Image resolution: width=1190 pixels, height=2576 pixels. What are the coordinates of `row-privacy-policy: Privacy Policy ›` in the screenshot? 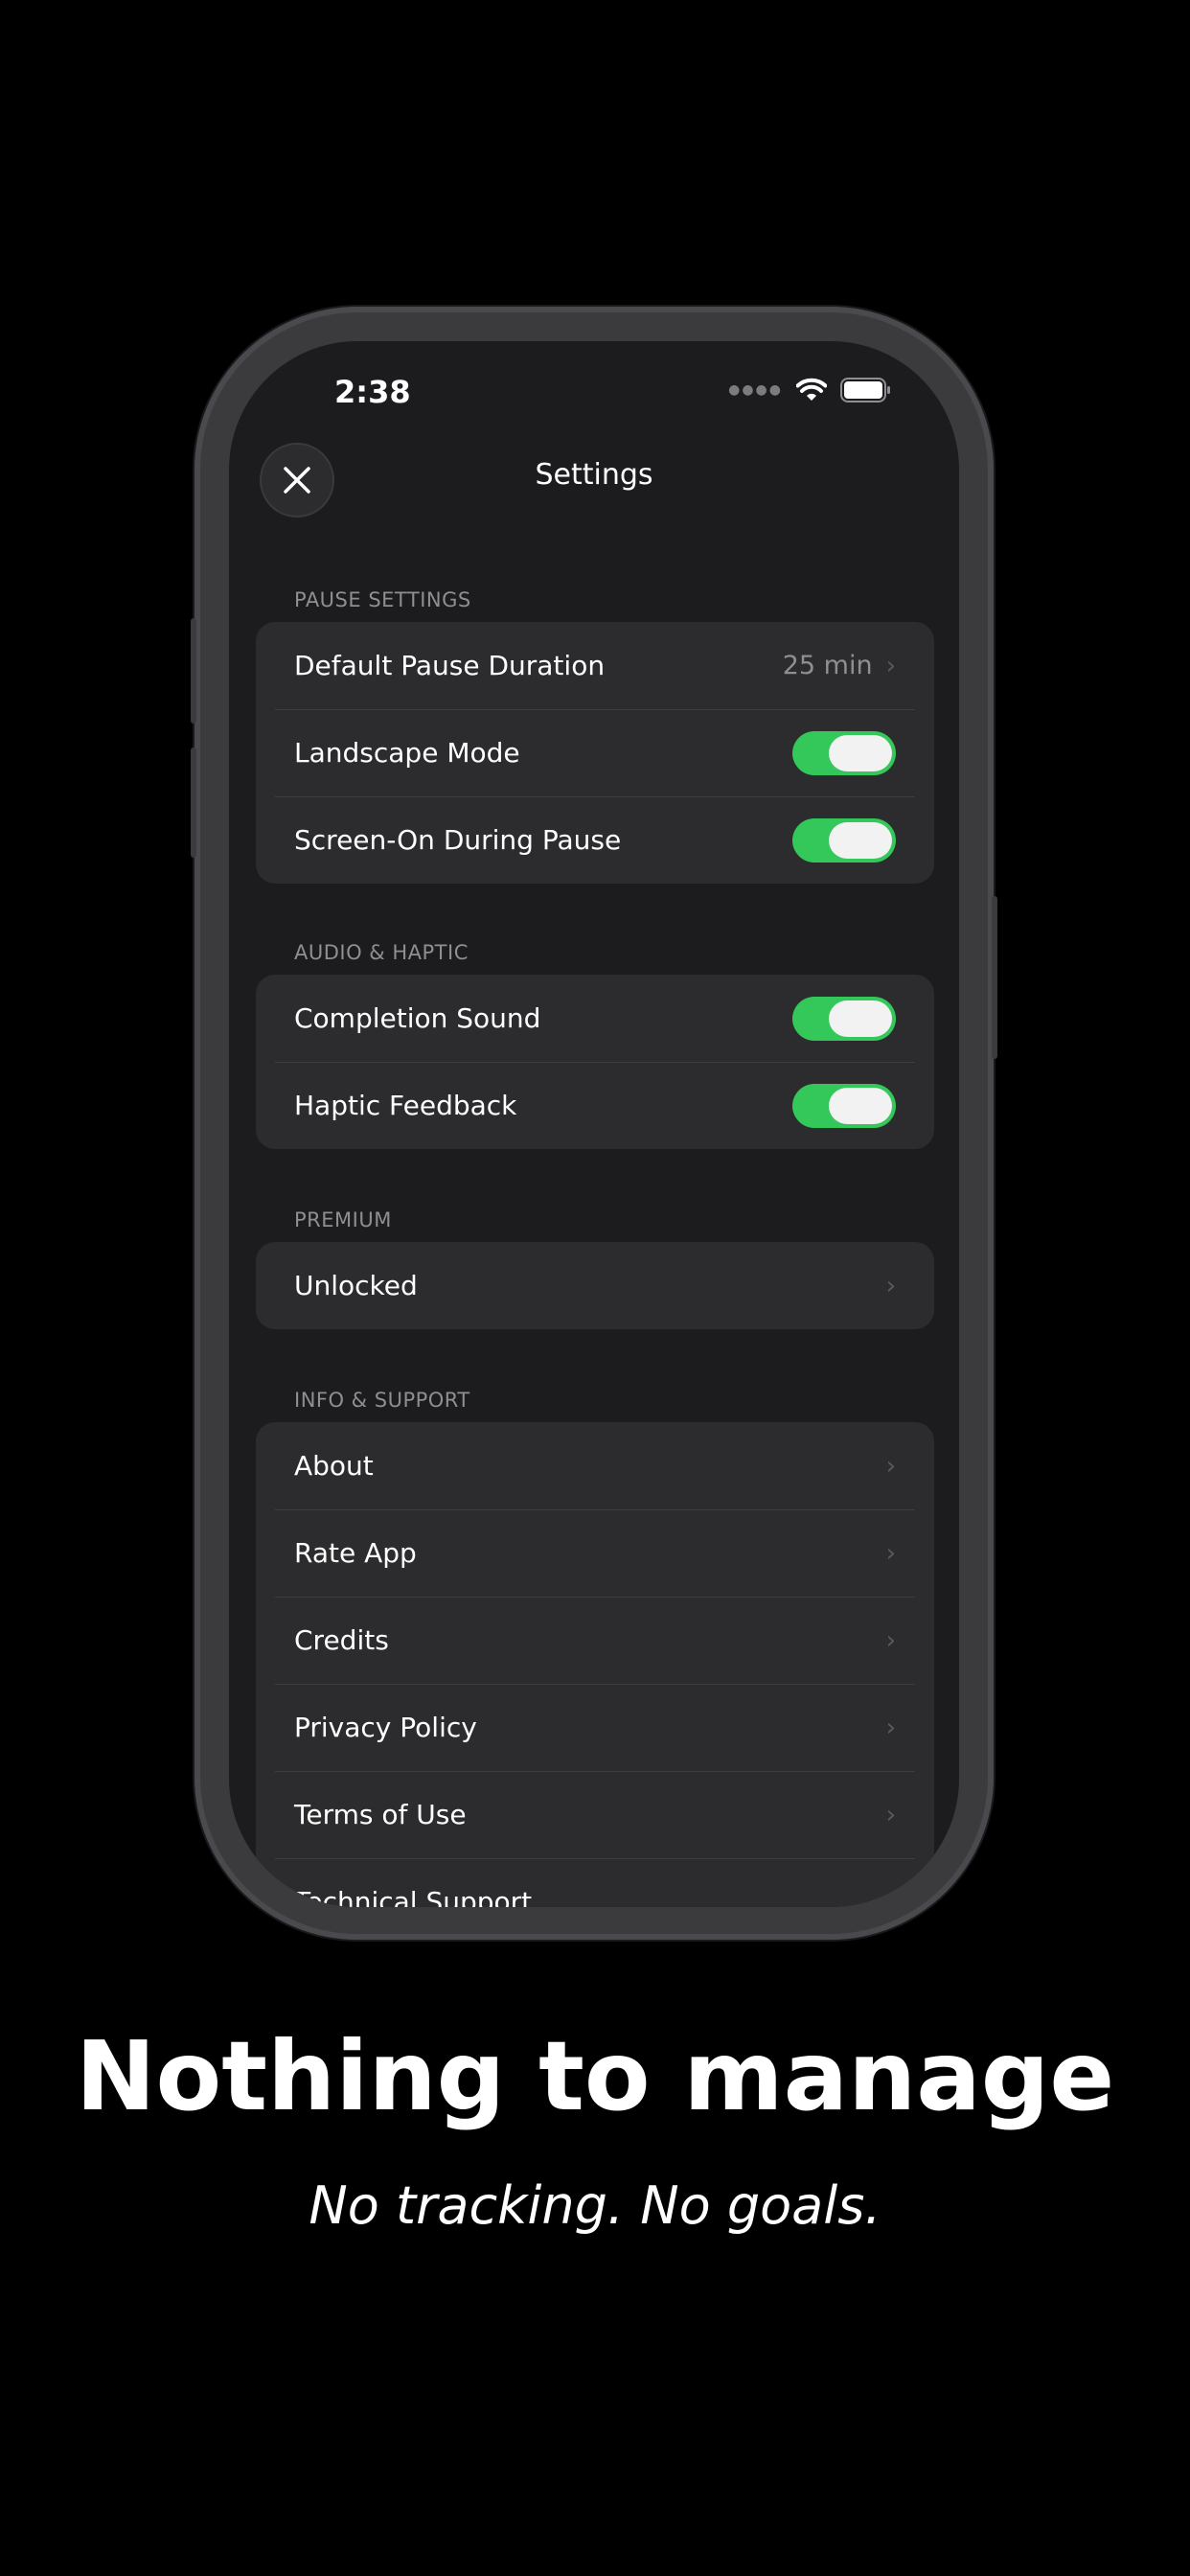 It's located at (595, 1727).